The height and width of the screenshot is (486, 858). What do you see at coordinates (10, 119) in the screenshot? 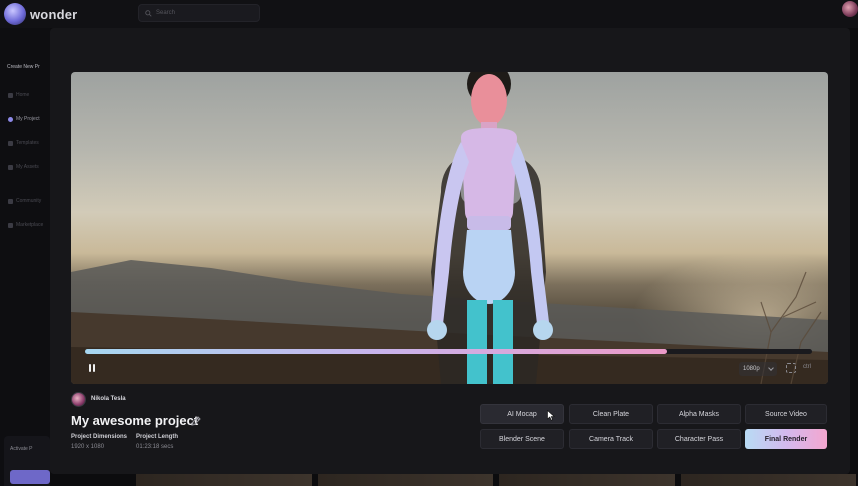
I see `folder-icon` at bounding box center [10, 119].